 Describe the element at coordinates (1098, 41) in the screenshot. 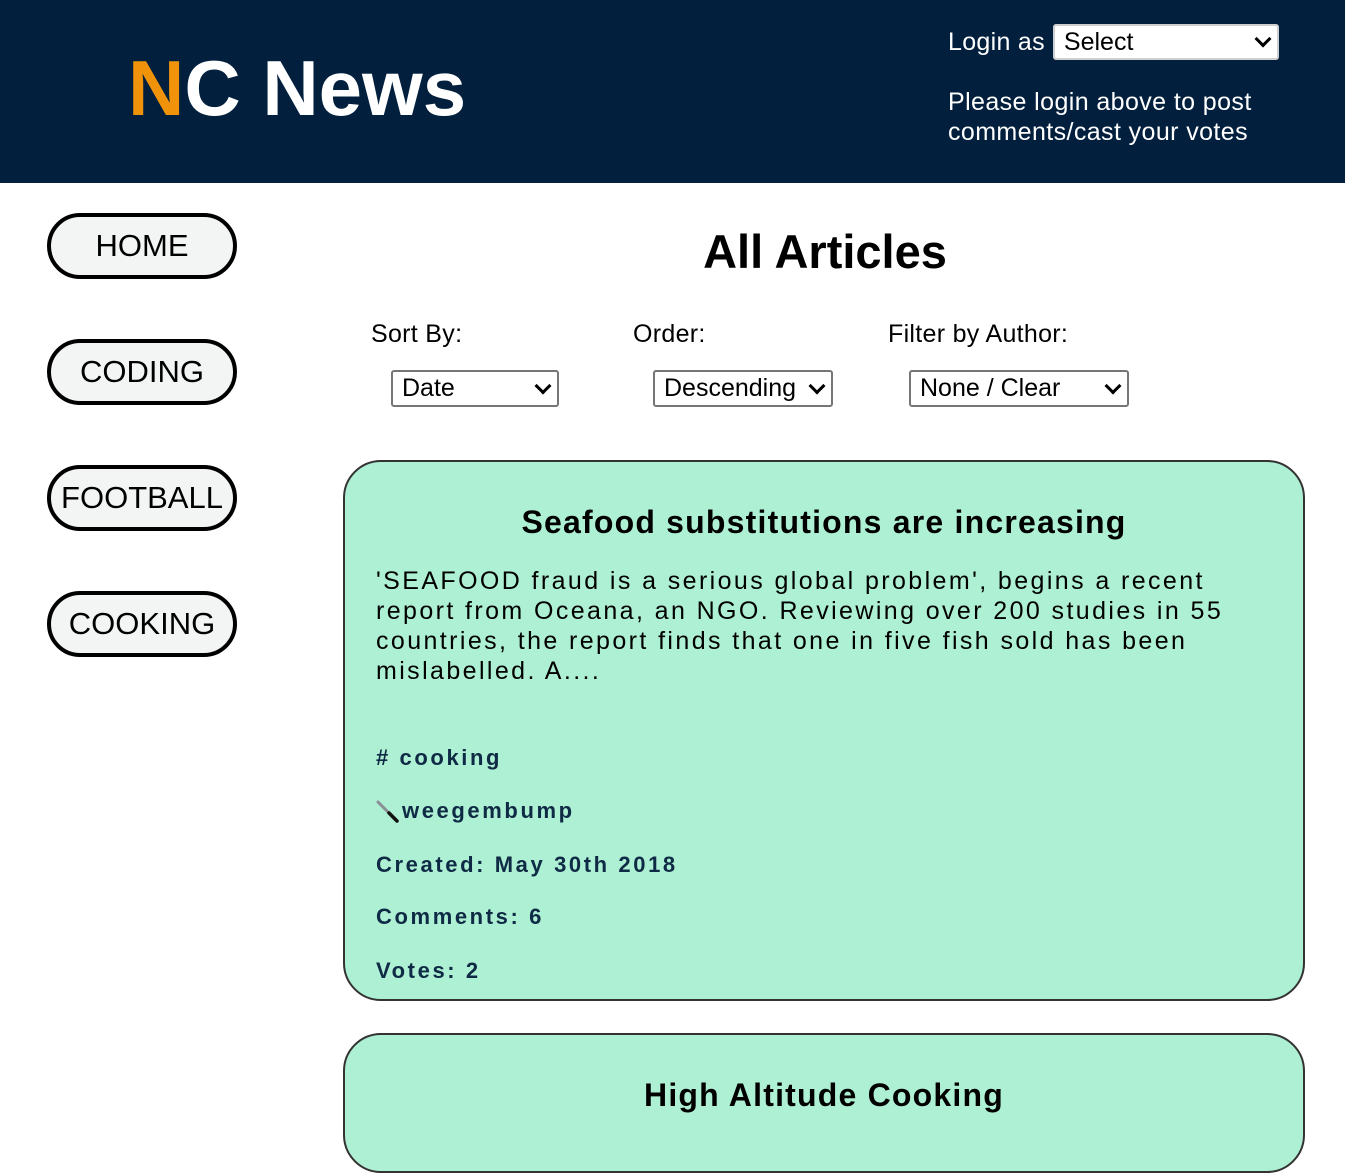

I see `login-select-value: Select` at that location.